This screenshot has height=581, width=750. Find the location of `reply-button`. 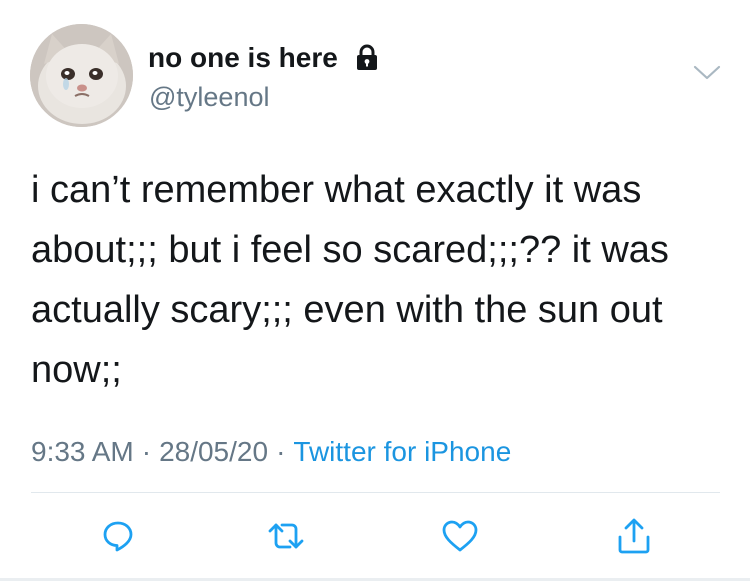

reply-button is located at coordinates (118, 536).